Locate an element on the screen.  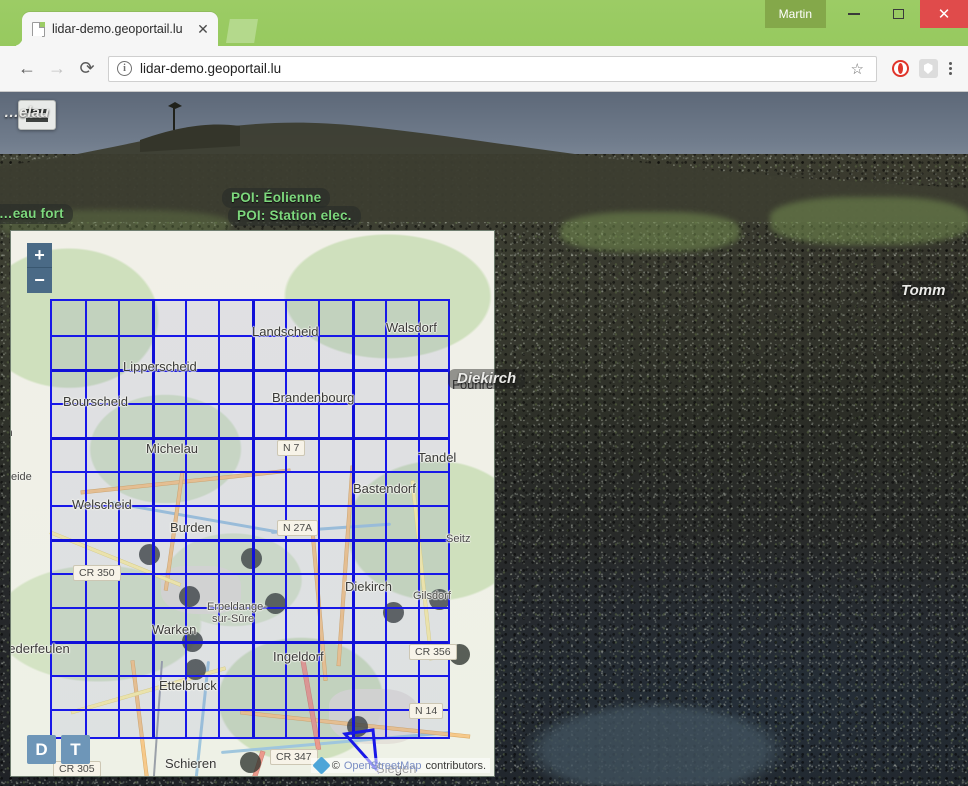
road-shield: N 7 is located at coordinates (291, 448).